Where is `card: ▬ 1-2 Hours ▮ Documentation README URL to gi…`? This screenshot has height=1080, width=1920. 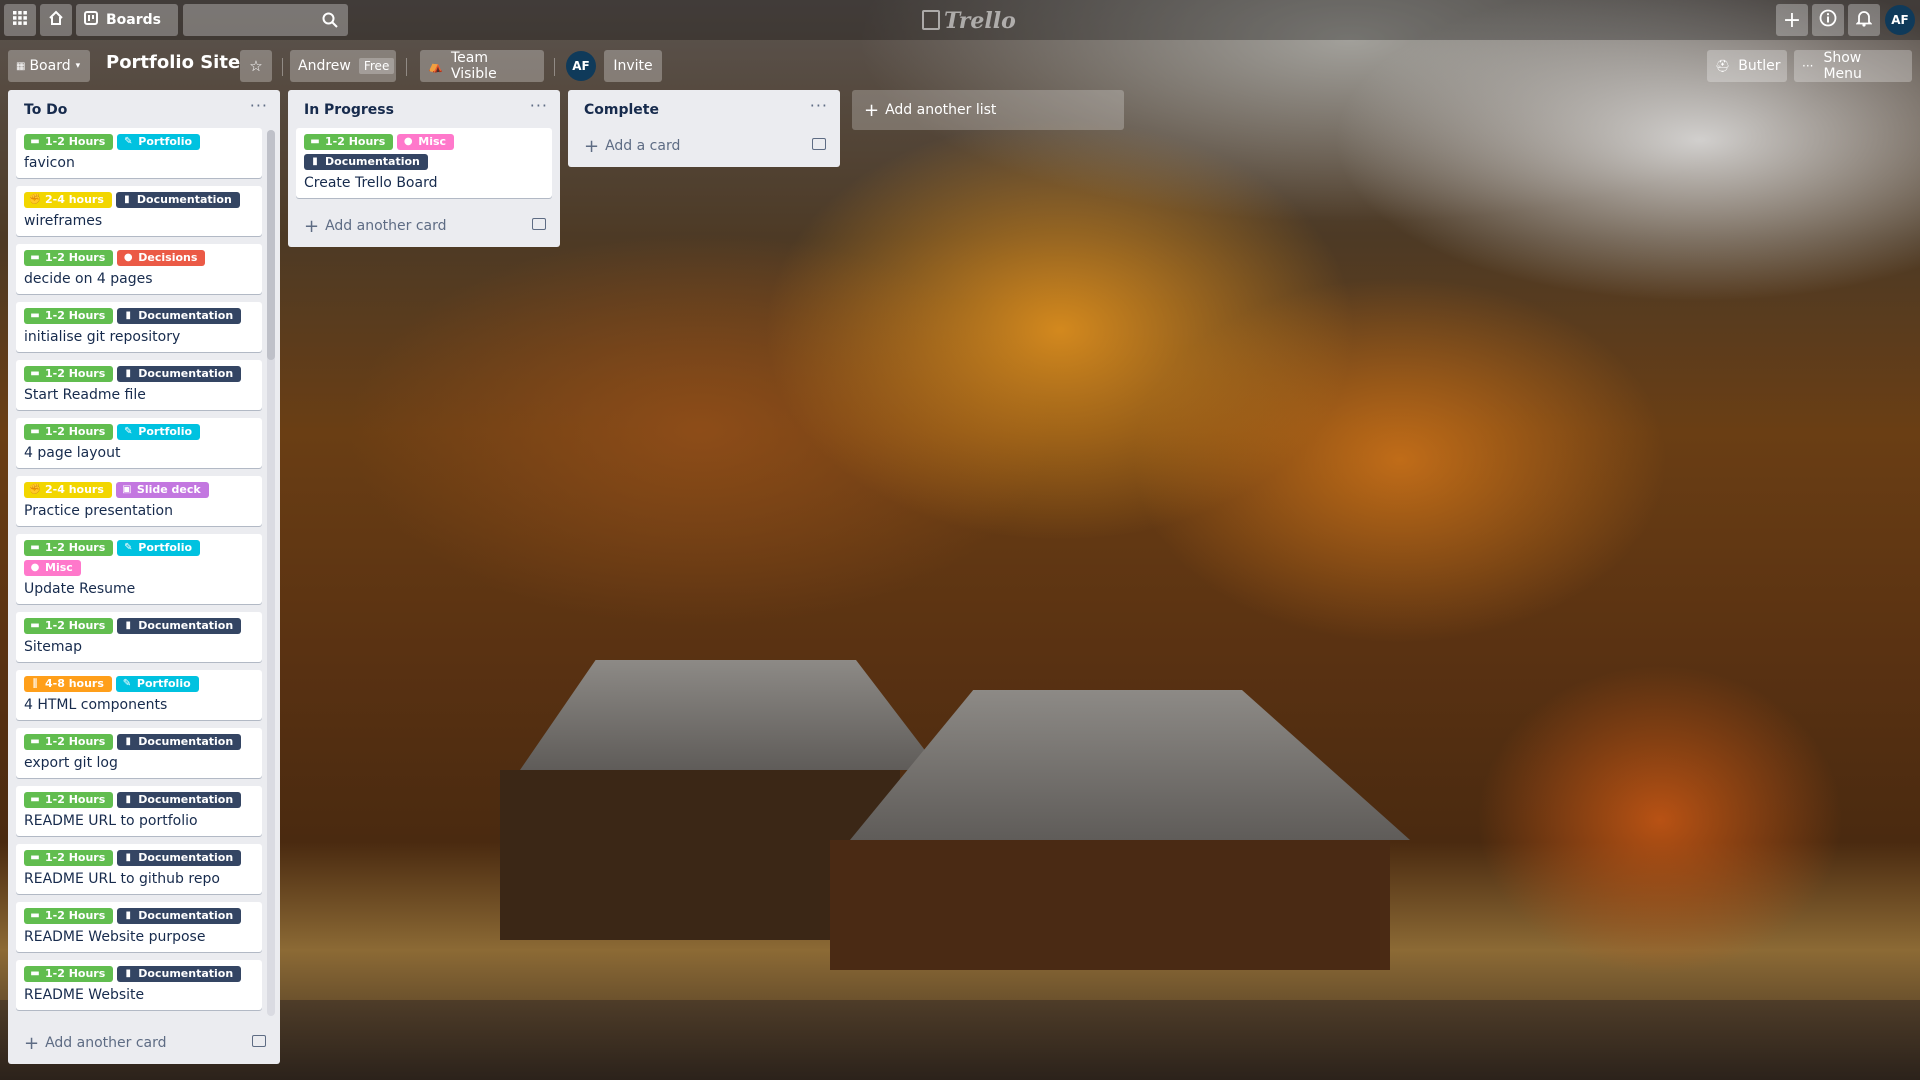 card: ▬ 1-2 Hours ▮ Documentation README URL to gi… is located at coordinates (139, 869).